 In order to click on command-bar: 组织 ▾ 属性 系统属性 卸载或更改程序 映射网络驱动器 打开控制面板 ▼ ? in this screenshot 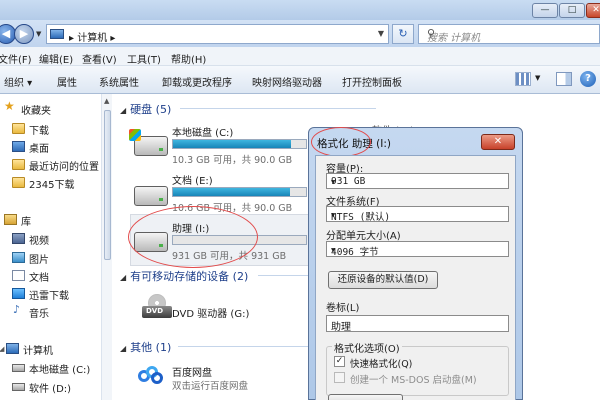, I will do `click(300, 80)`.